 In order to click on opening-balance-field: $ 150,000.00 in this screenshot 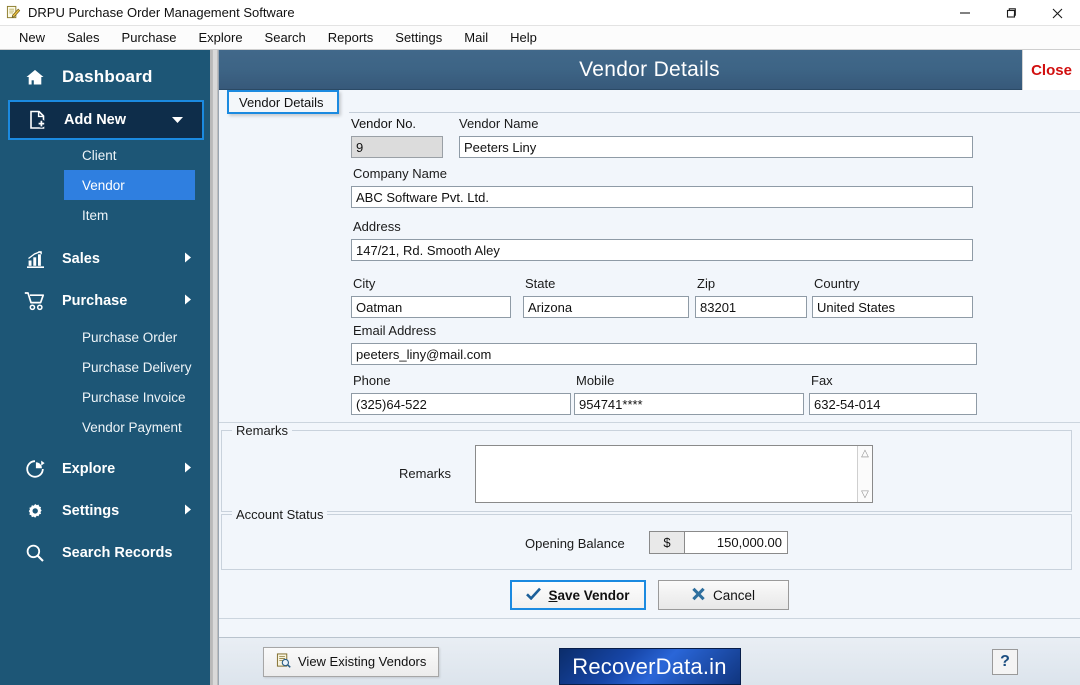, I will do `click(718, 542)`.